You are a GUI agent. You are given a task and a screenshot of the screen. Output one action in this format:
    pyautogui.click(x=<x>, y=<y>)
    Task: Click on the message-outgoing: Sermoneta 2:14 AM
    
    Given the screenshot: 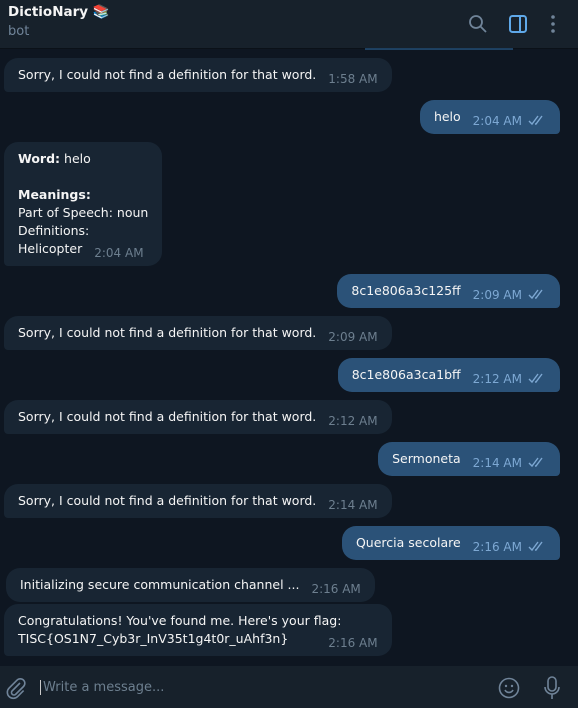 What is the action you would take?
    pyautogui.click(x=469, y=459)
    